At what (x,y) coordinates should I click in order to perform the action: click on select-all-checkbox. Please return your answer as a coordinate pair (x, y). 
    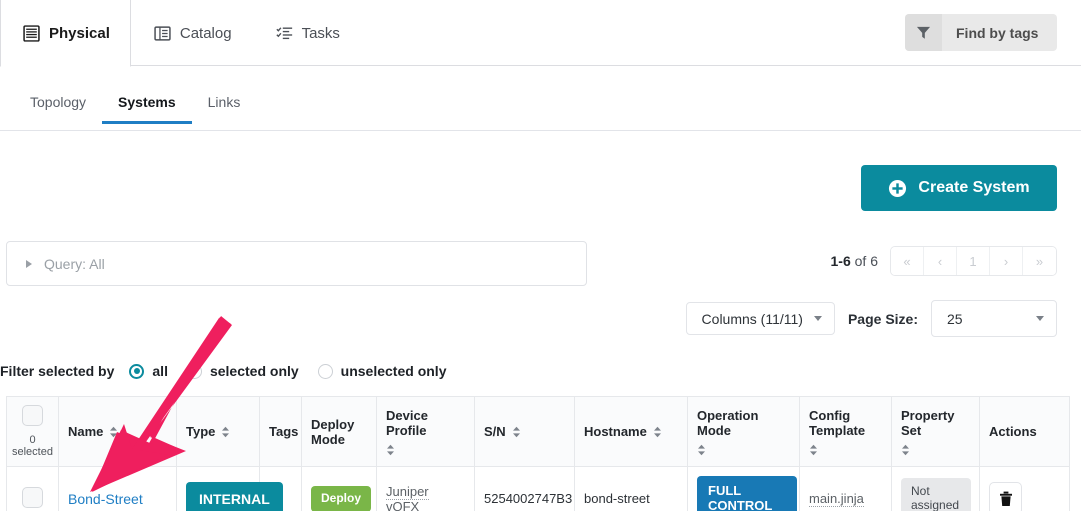
    Looking at the image, I should click on (32, 415).